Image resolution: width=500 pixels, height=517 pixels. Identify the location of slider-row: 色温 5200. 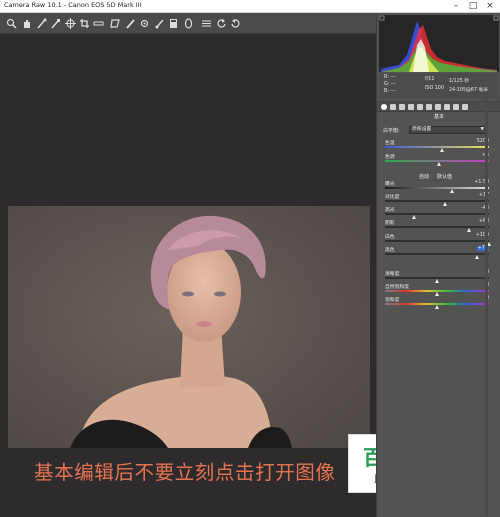
(437, 145).